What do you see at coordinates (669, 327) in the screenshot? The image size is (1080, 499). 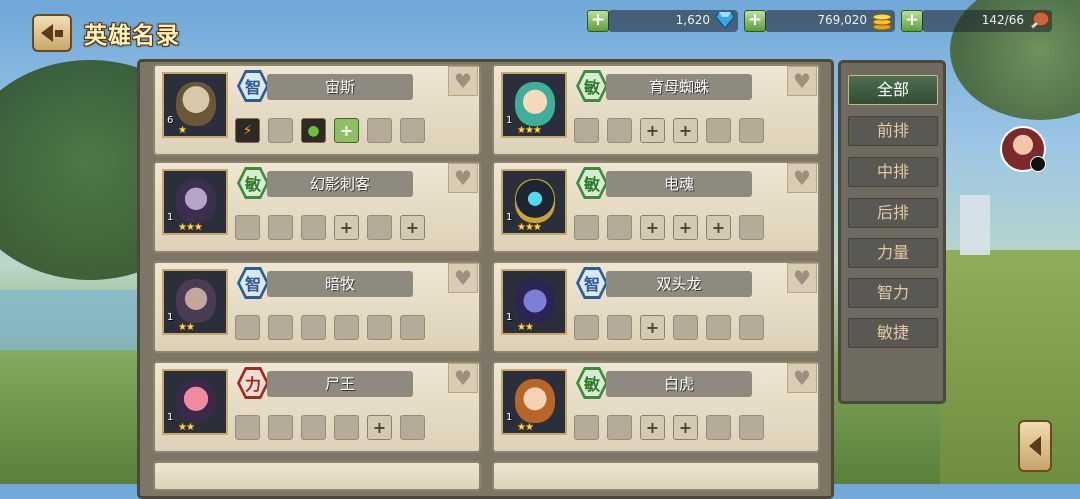 I see `equipment-slots: +` at bounding box center [669, 327].